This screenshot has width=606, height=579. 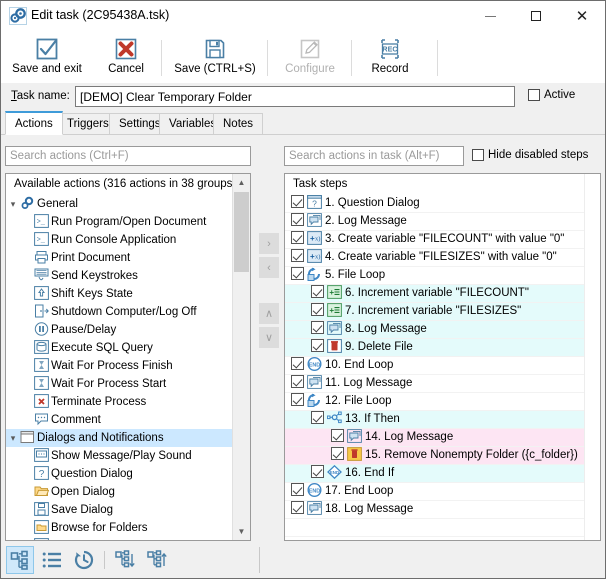 What do you see at coordinates (442, 276) in the screenshot?
I see `task-step-row: 5. File Loop` at bounding box center [442, 276].